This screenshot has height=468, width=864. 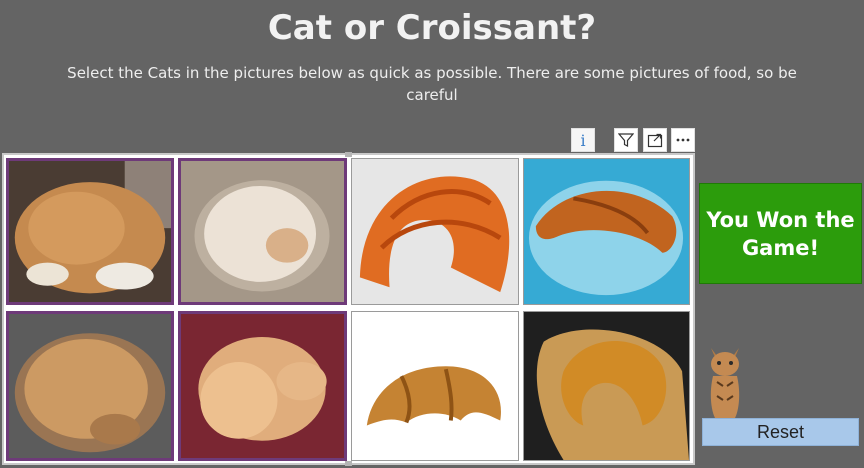 I want to click on focus-mode-icon, so click(x=655, y=140).